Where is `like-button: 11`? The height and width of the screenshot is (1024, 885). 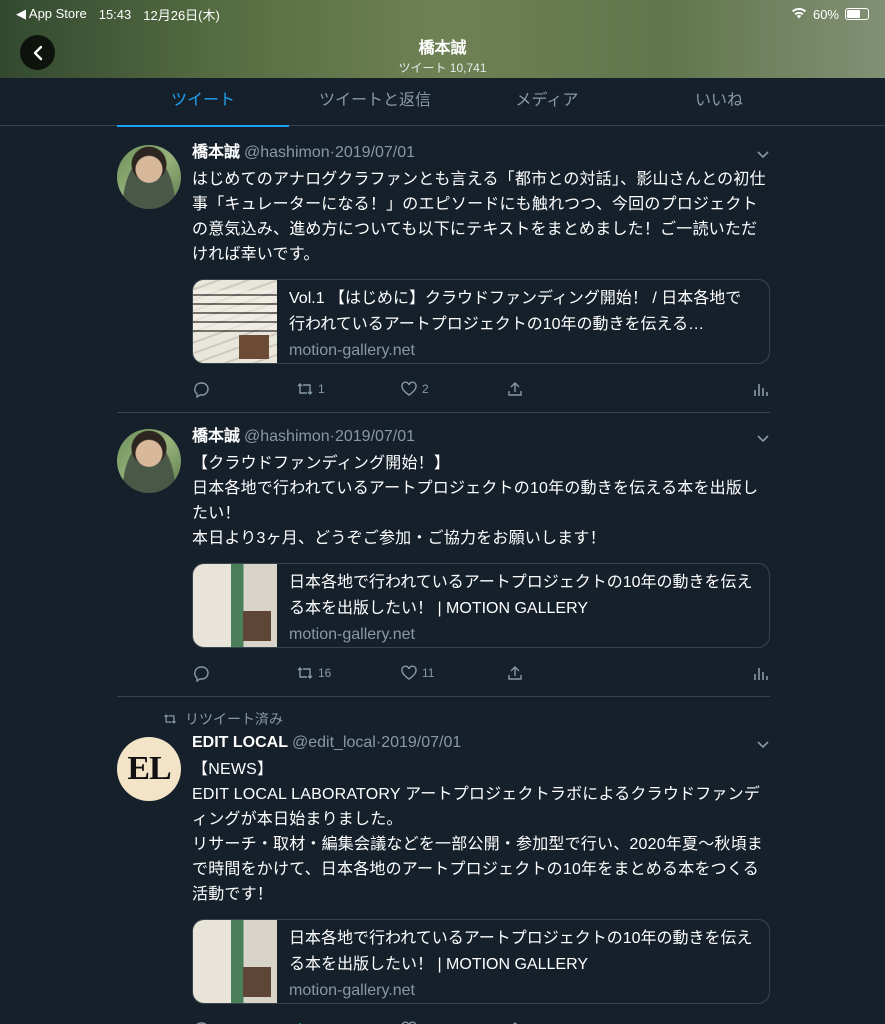 like-button: 11 is located at coordinates (417, 673).